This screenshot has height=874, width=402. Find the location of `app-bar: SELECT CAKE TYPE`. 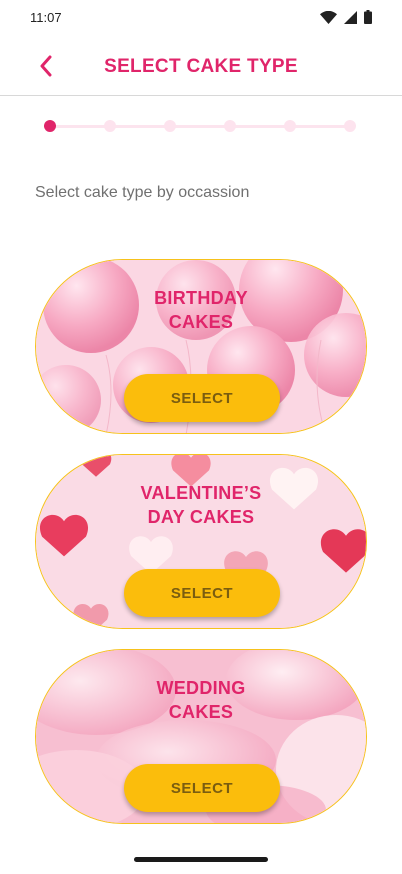

app-bar: SELECT CAKE TYPE is located at coordinates (201, 65).